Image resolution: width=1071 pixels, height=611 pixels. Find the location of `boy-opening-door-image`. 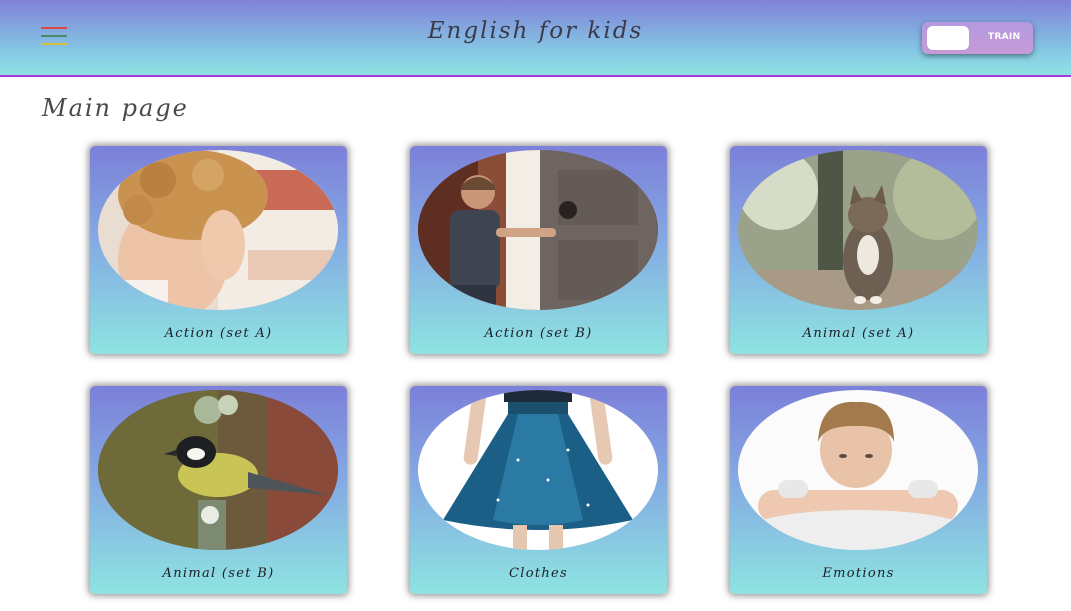

boy-opening-door-image is located at coordinates (538, 230).